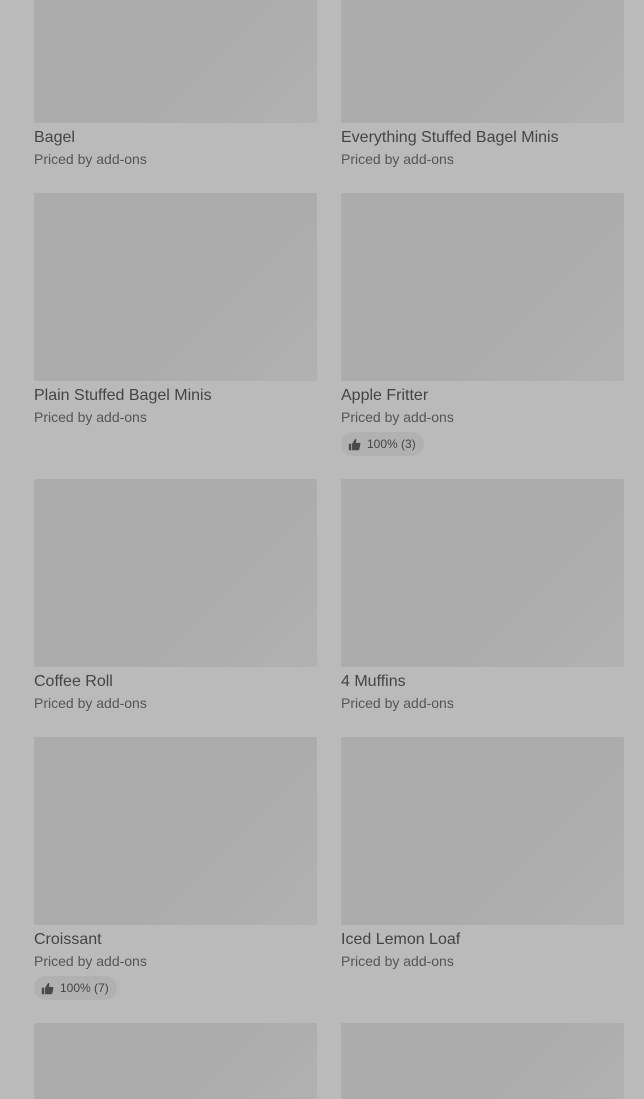  Describe the element at coordinates (123, 395) in the screenshot. I see `item-title: Plain Stuffed Bagel Minis` at that location.